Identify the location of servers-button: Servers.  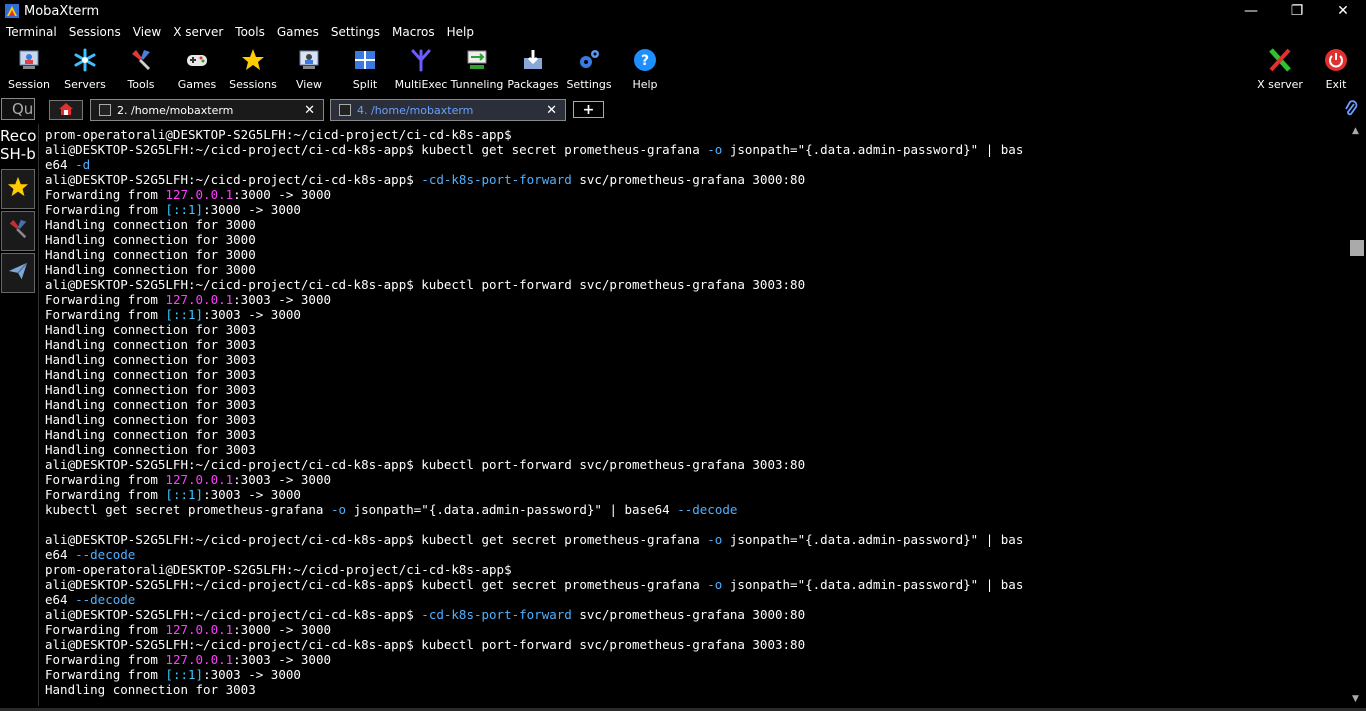
(85, 69).